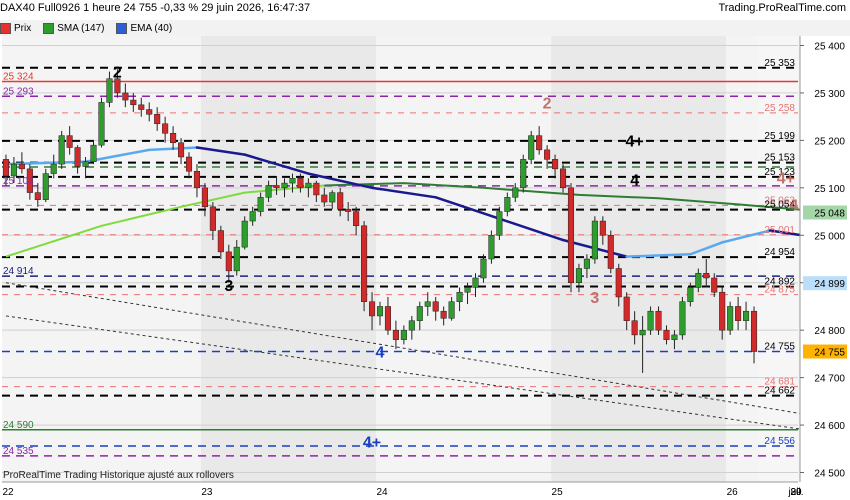 This screenshot has width=850, height=500. I want to click on right-level-label: 25 199, so click(779, 136).